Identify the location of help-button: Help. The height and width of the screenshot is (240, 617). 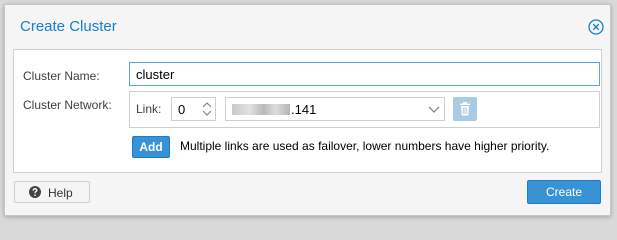
(52, 192).